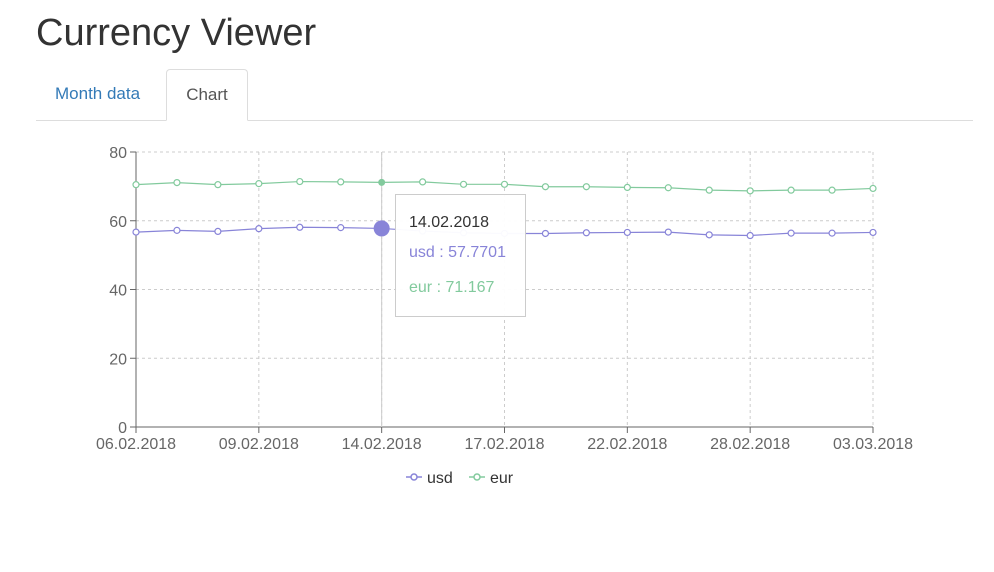  Describe the element at coordinates (118, 222) in the screenshot. I see `y-tick-label: 60` at that location.